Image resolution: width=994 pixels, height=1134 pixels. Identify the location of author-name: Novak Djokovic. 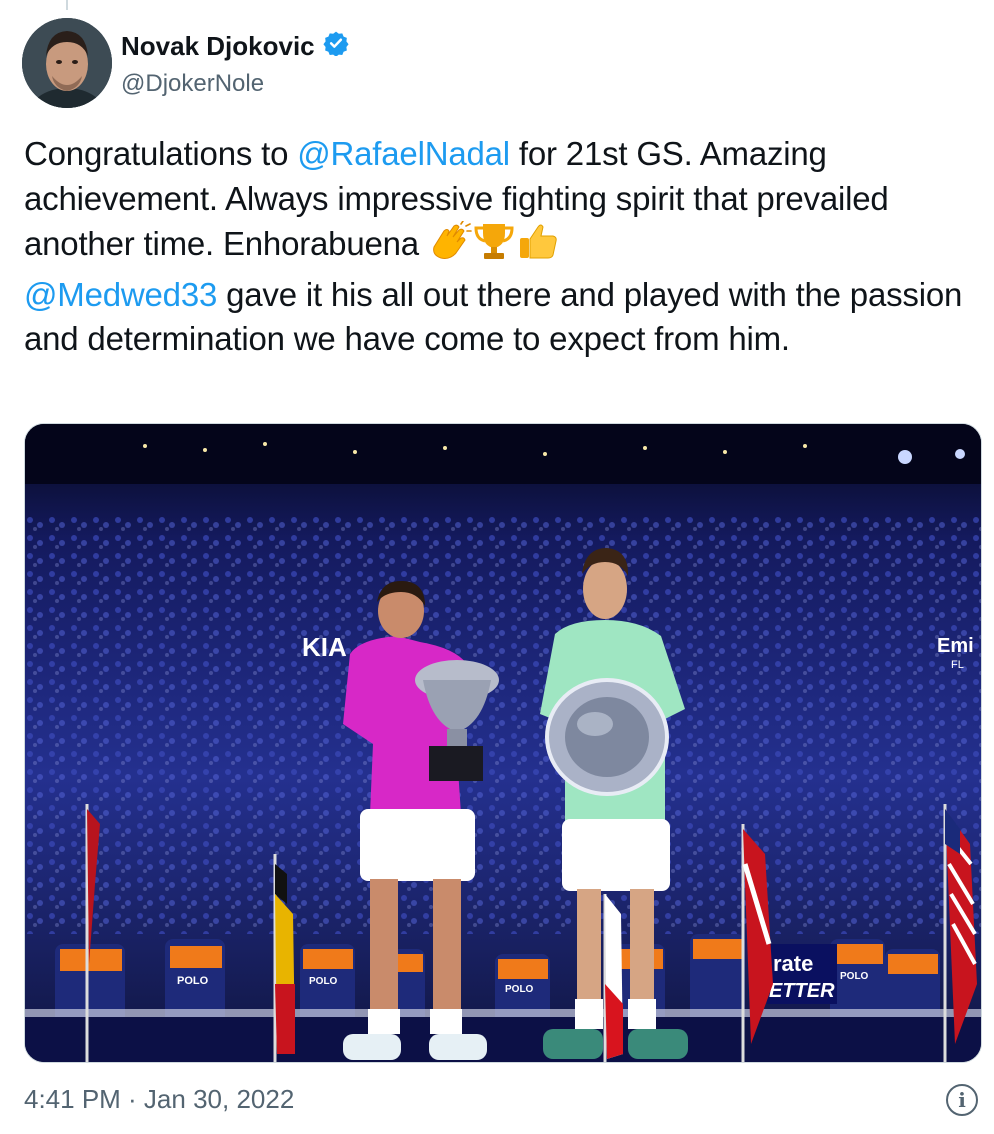
(235, 46).